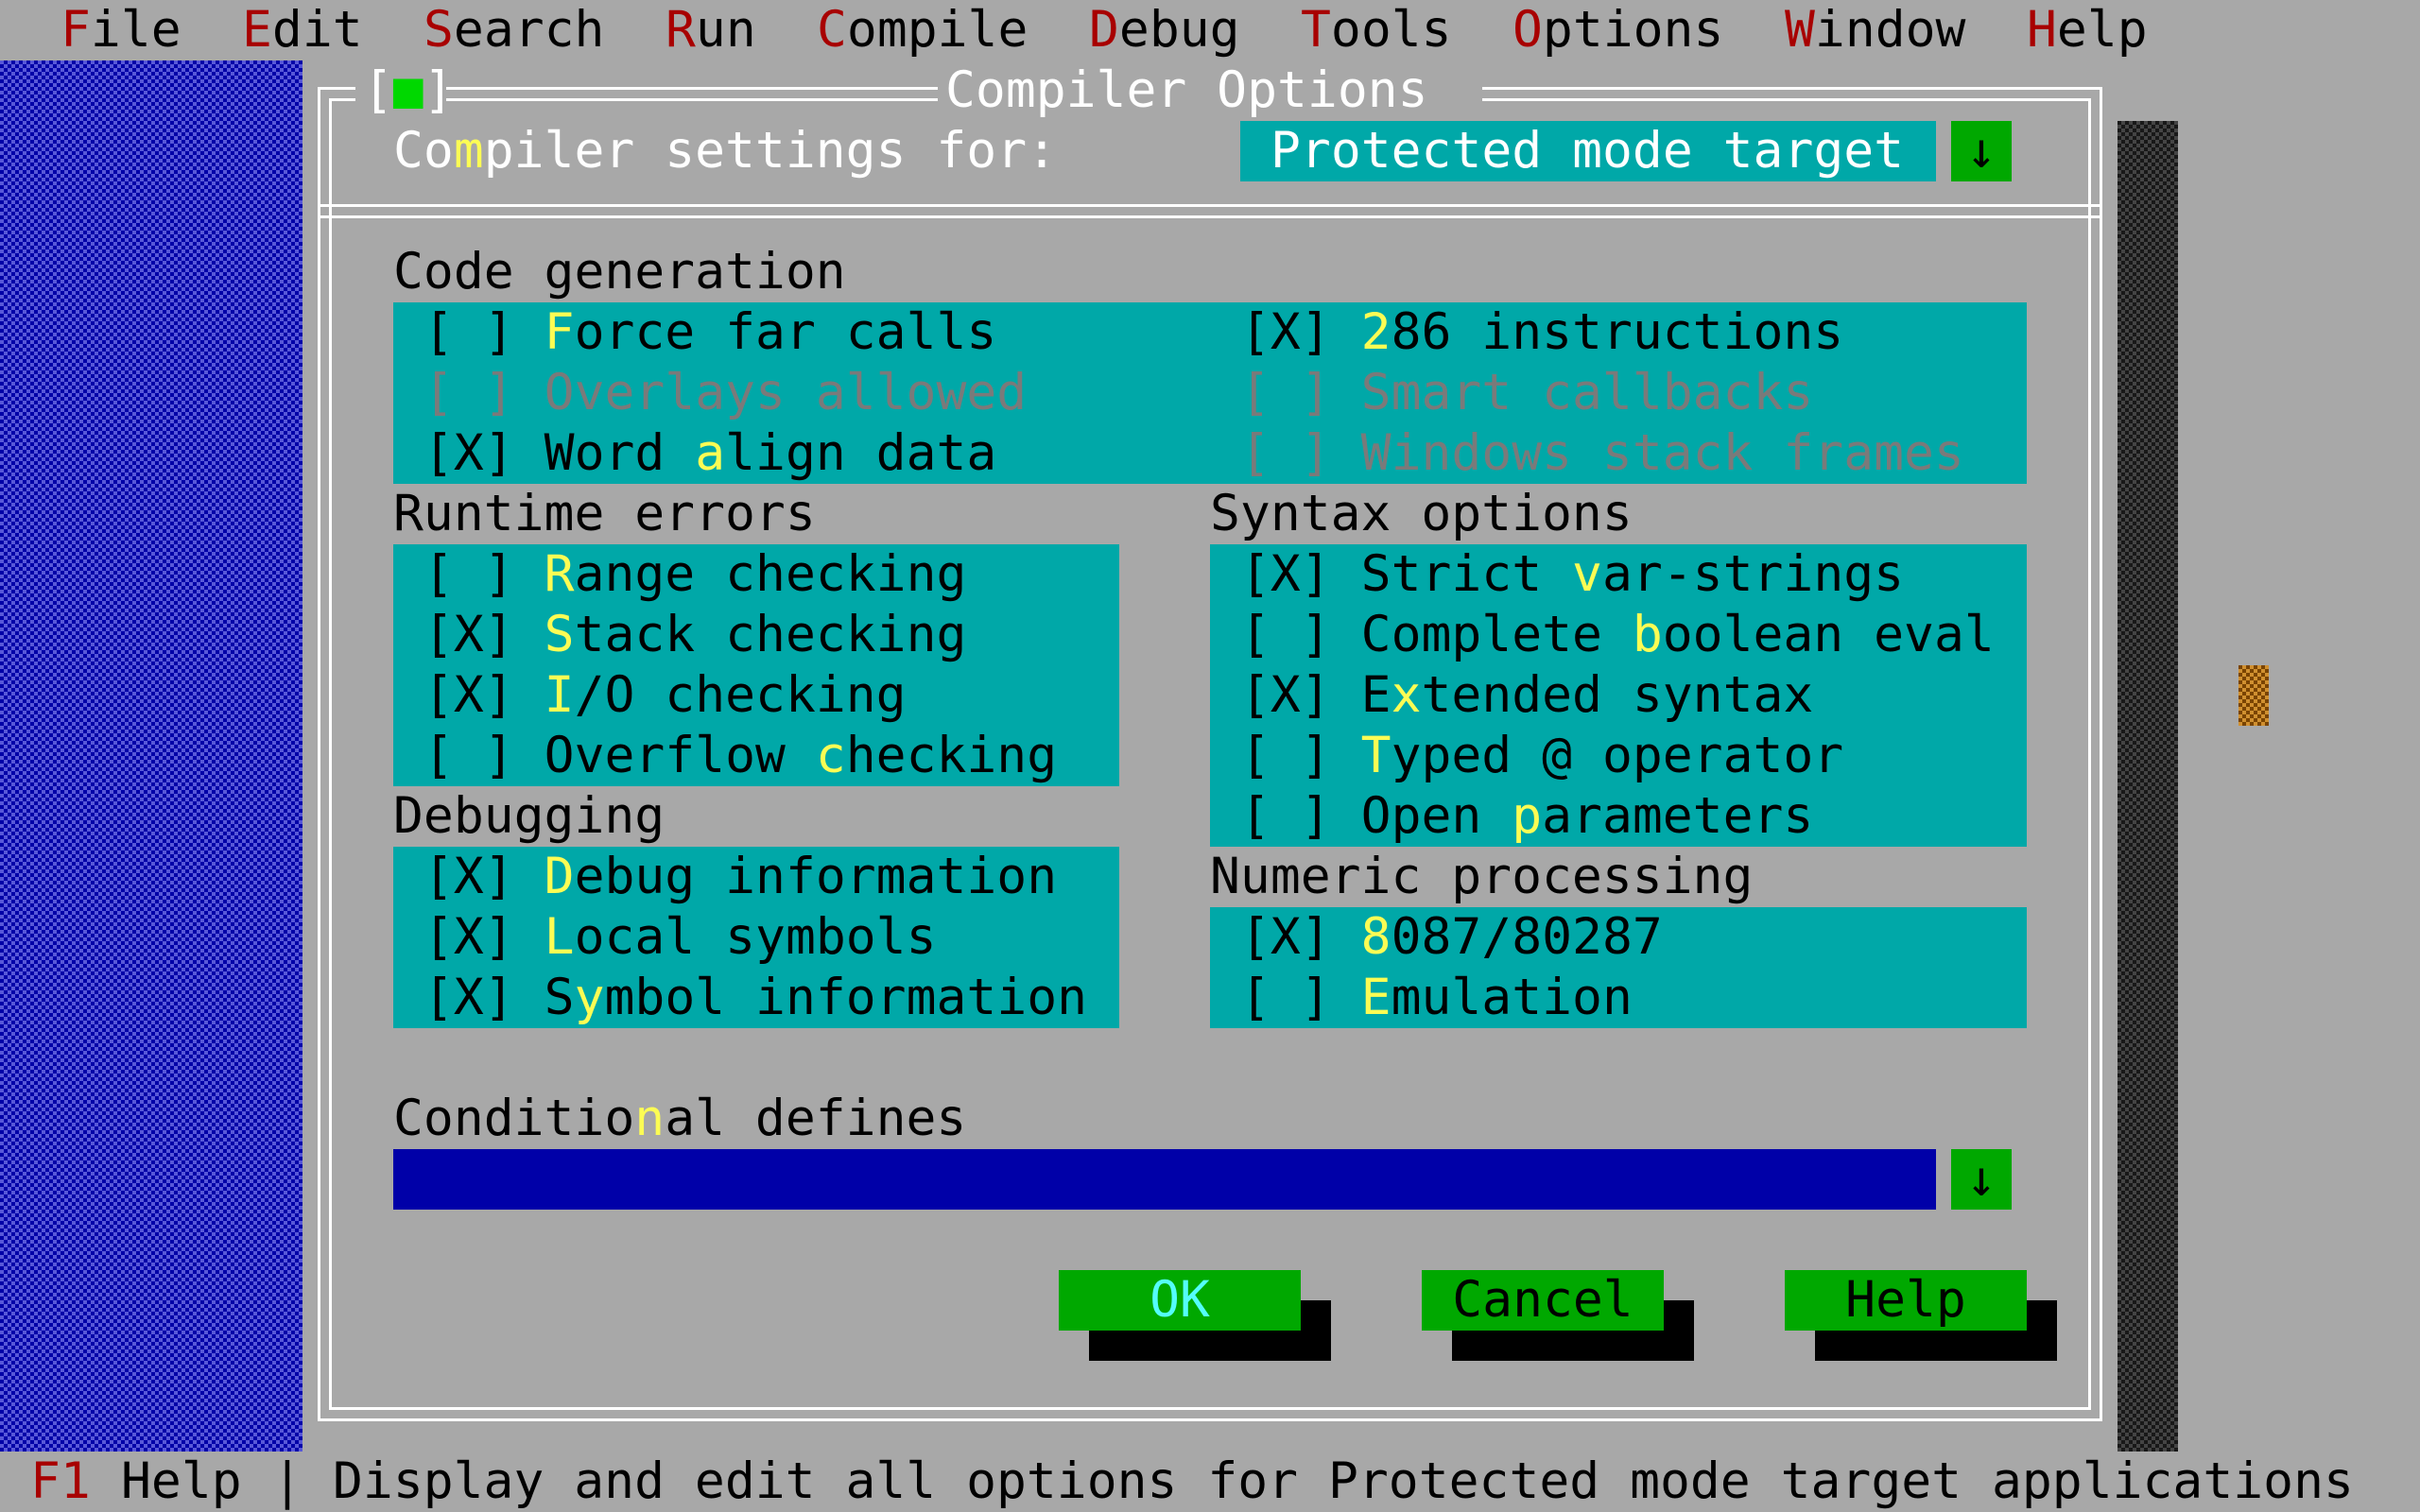 The height and width of the screenshot is (1512, 2420). I want to click on checkbox-windows-stack-frames: [ ] Windows stack frames, so click(1602, 453).